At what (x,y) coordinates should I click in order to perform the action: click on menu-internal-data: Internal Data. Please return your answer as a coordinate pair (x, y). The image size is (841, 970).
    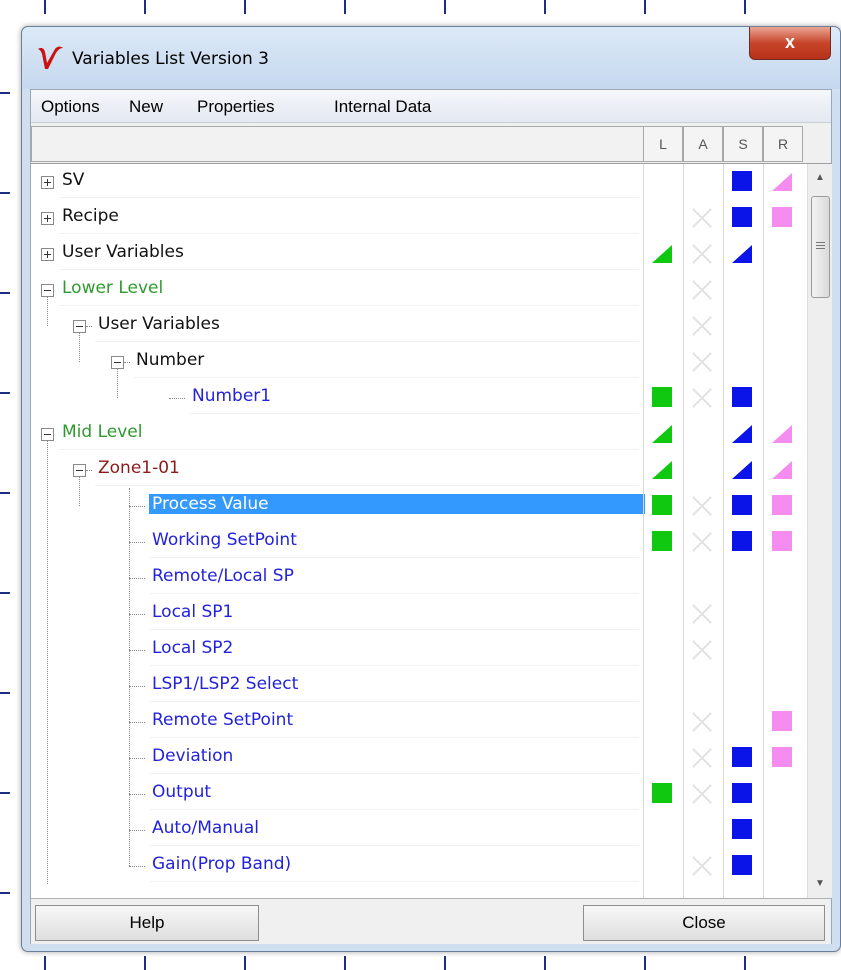
    Looking at the image, I should click on (382, 107).